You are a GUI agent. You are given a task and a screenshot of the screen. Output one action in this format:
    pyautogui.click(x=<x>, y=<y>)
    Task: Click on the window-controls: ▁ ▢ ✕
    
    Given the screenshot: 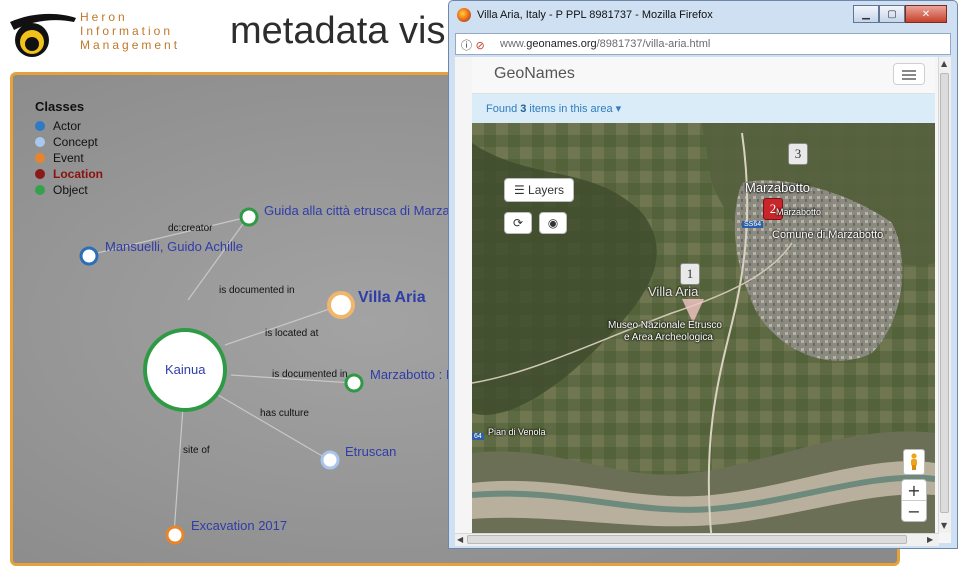 What is the action you would take?
    pyautogui.click(x=900, y=14)
    